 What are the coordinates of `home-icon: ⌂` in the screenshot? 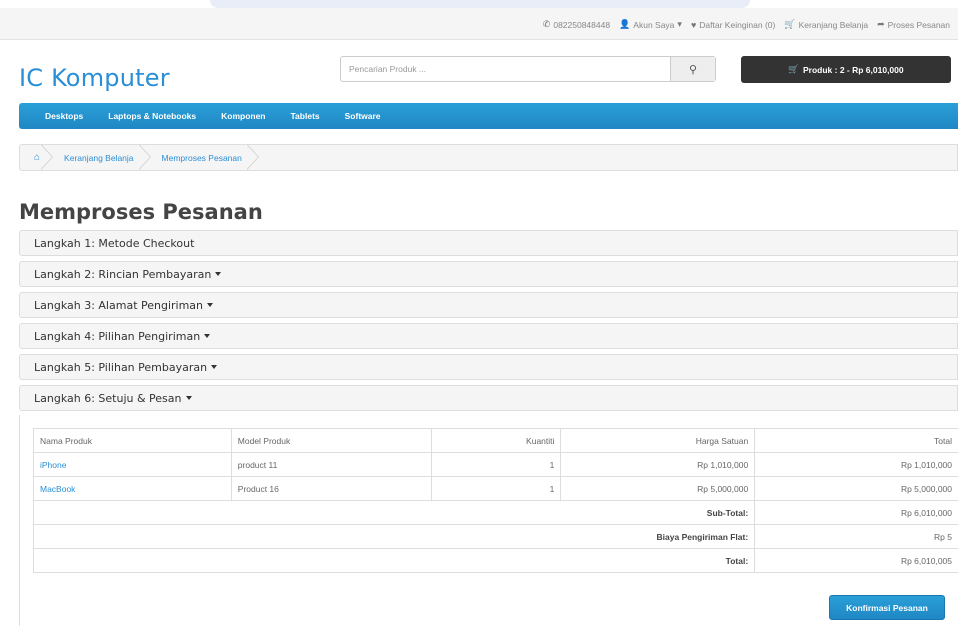 It's located at (37, 157).